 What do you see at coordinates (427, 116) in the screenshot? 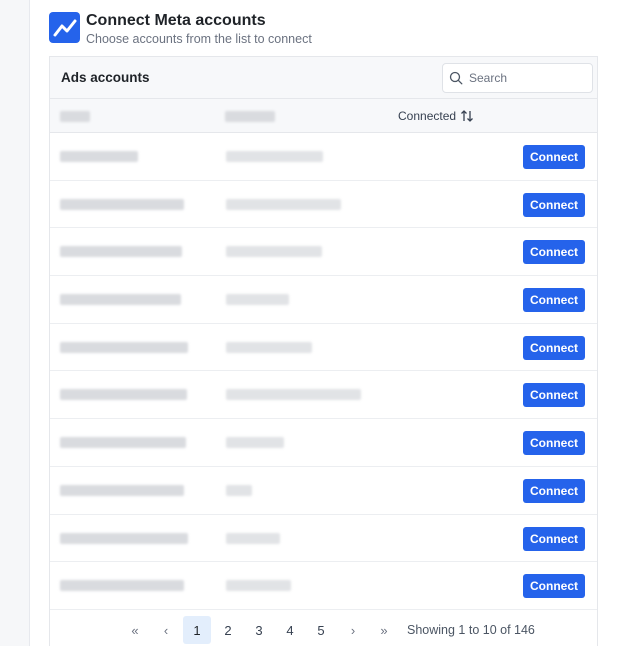
I see `connected-header-label: Connected` at bounding box center [427, 116].